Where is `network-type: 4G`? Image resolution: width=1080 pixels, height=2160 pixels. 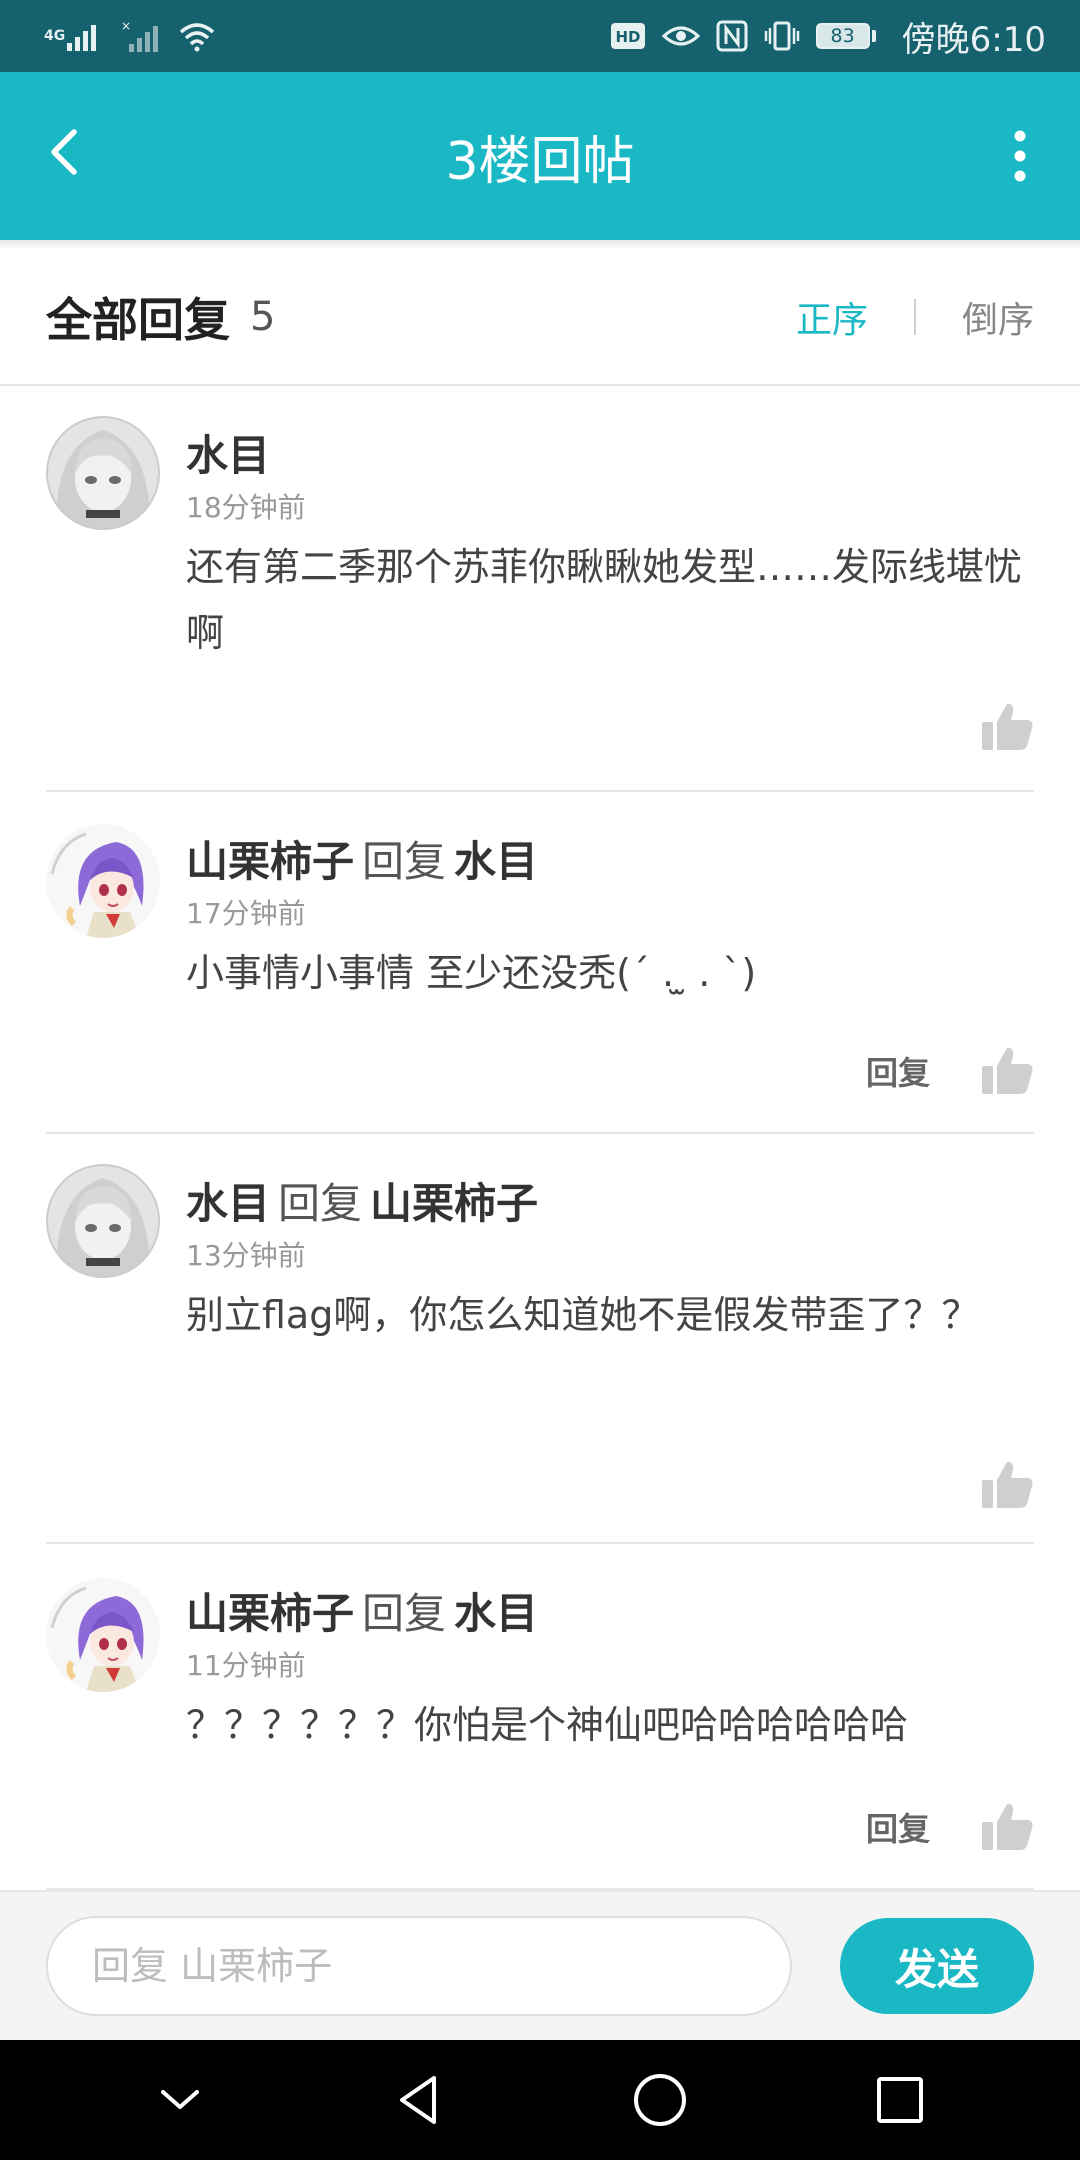
network-type: 4G is located at coordinates (55, 36).